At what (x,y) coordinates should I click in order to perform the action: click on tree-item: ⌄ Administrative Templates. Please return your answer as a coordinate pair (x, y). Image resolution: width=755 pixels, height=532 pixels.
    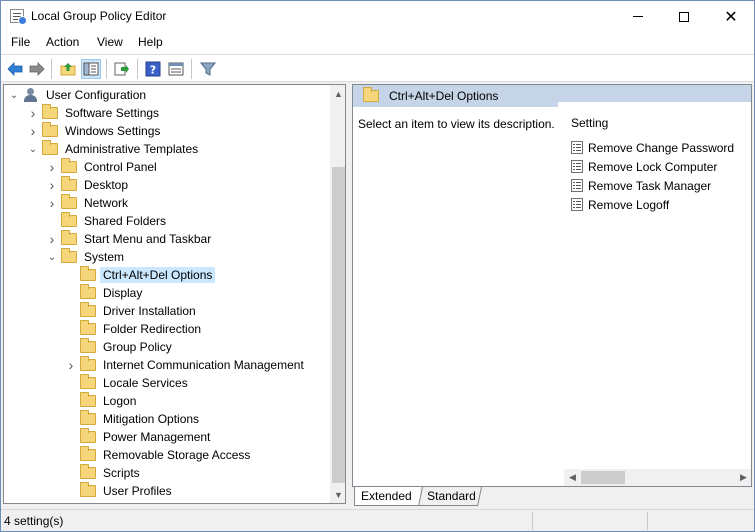
    Looking at the image, I should click on (114, 149).